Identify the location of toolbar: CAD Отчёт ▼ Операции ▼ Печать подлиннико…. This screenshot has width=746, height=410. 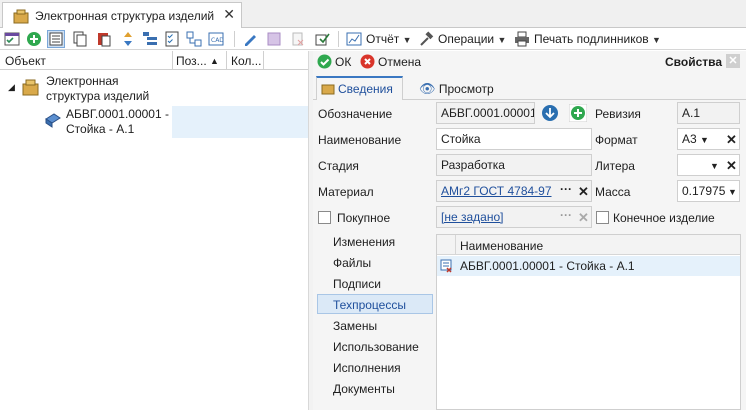
(373, 39).